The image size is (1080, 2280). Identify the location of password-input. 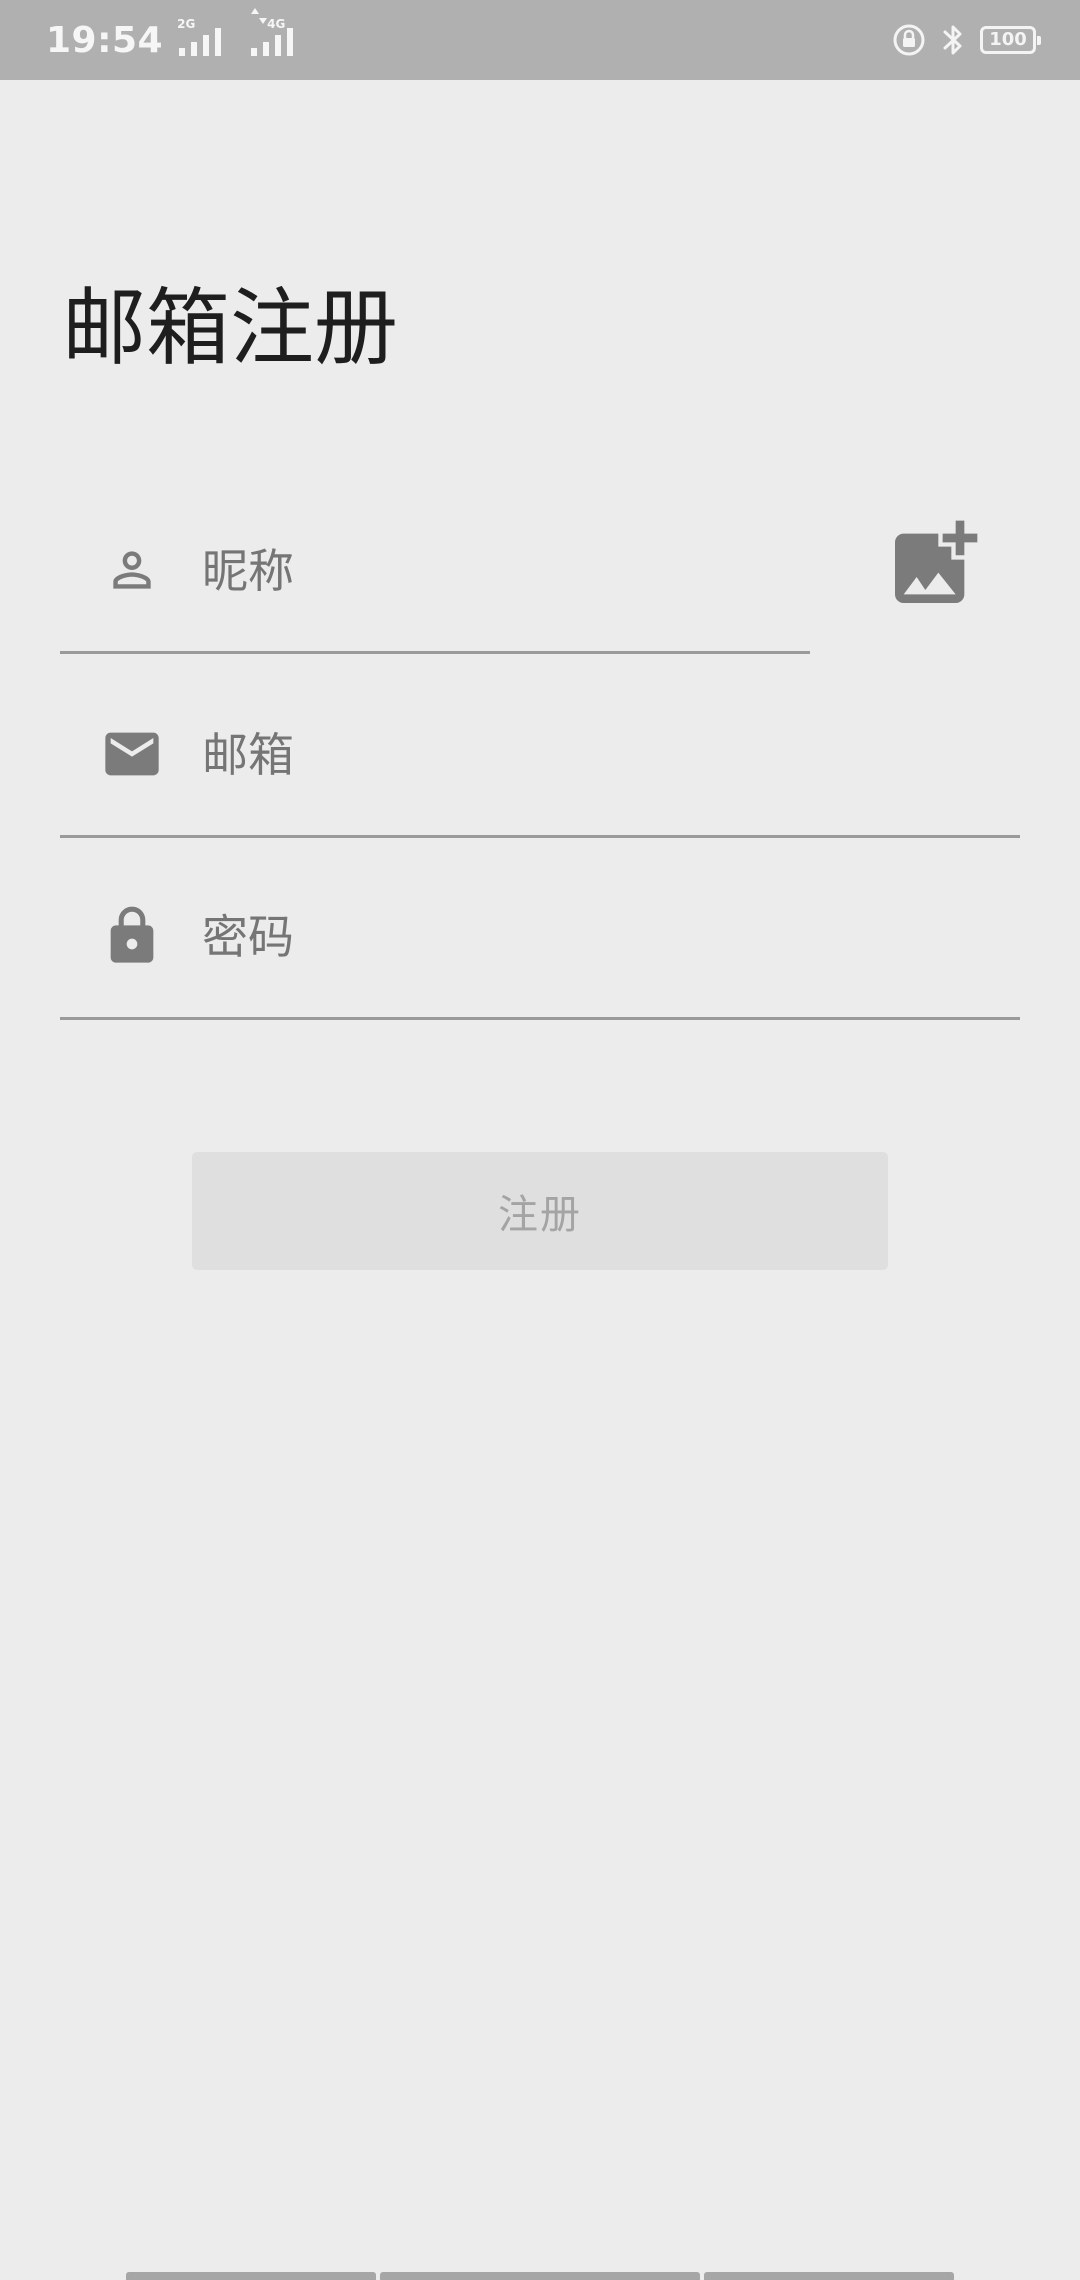
(611, 937).